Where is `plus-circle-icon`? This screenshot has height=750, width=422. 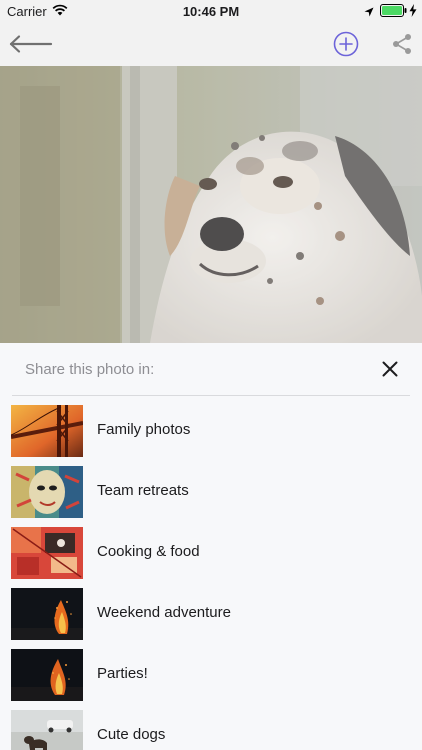
plus-circle-icon is located at coordinates (346, 44).